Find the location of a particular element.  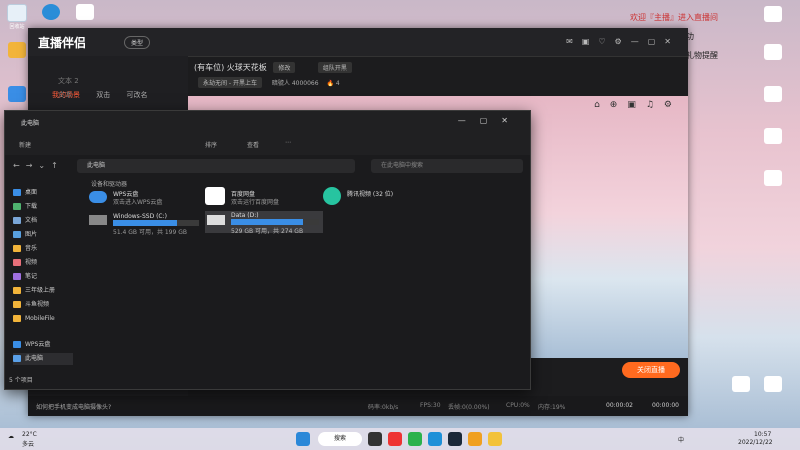

command-bar: 新建 排序 查看 ⋯ is located at coordinates (267, 144).